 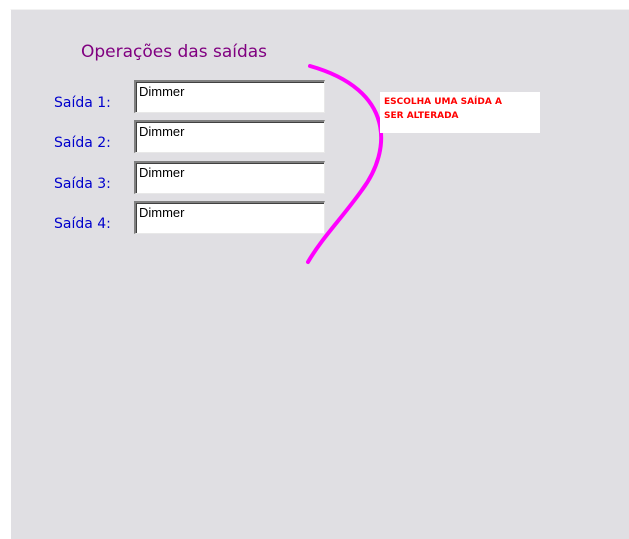 I want to click on output-1-field: Dimmer, so click(x=229, y=96).